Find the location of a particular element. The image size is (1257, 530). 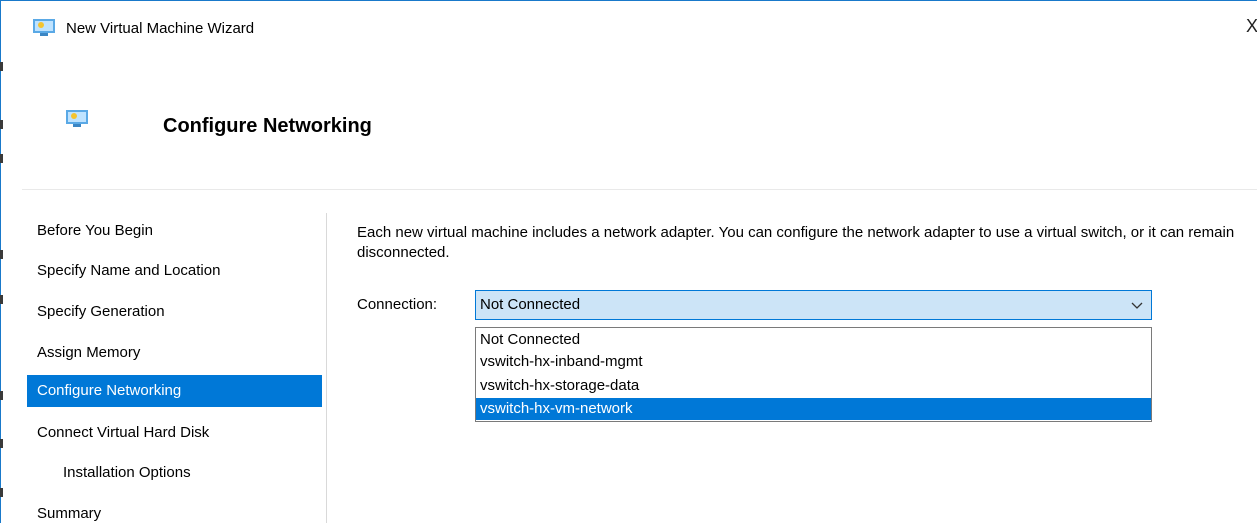

sidebar-item-installation-options: Installation Options is located at coordinates (174, 473).